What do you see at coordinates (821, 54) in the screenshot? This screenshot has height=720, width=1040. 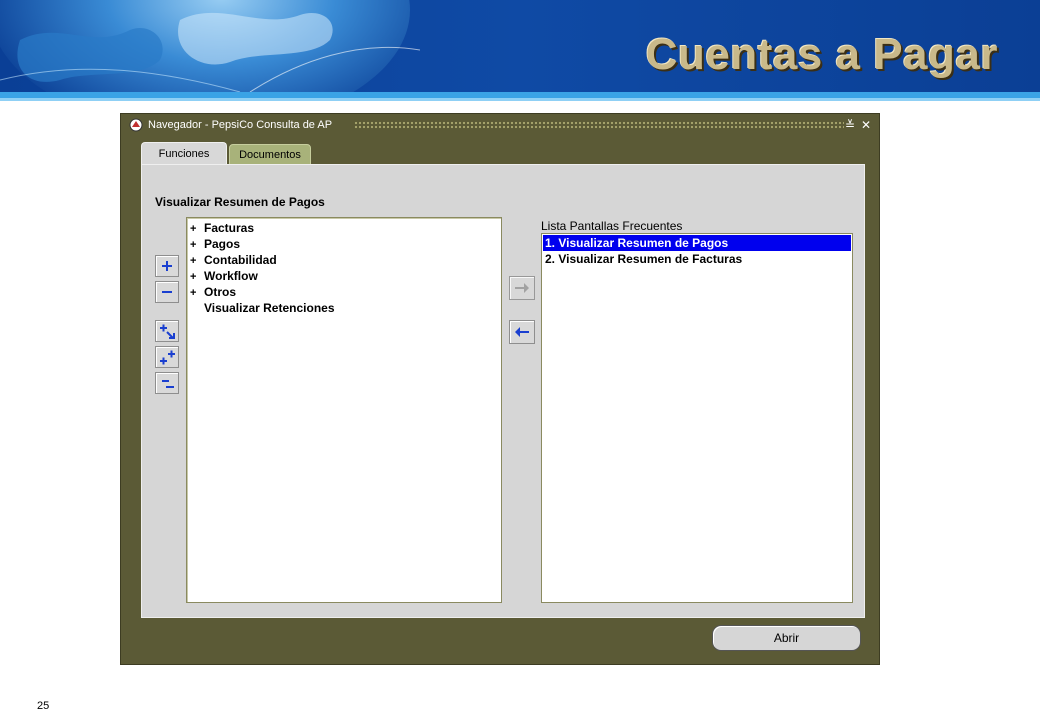 I see `slide-title: Cuentas a Pagar` at bounding box center [821, 54].